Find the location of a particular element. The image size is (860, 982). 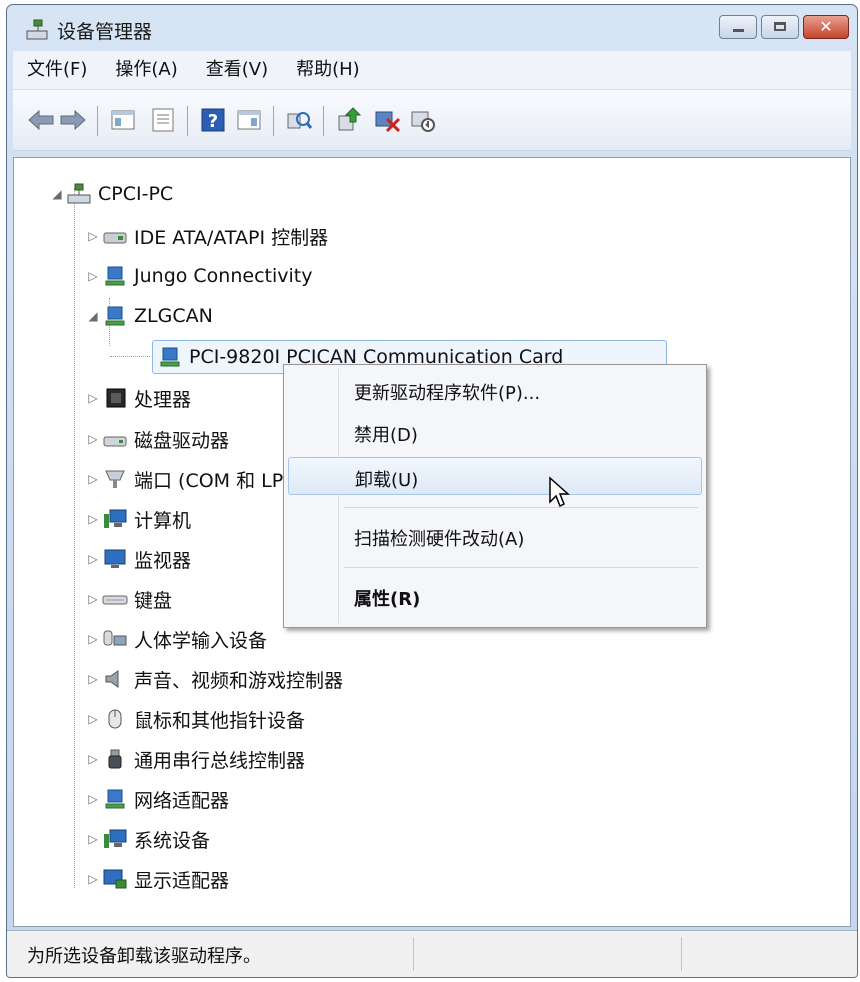

tree-item-mouse: ▷ 鼠标和其他指针设备 is located at coordinates (195, 719).